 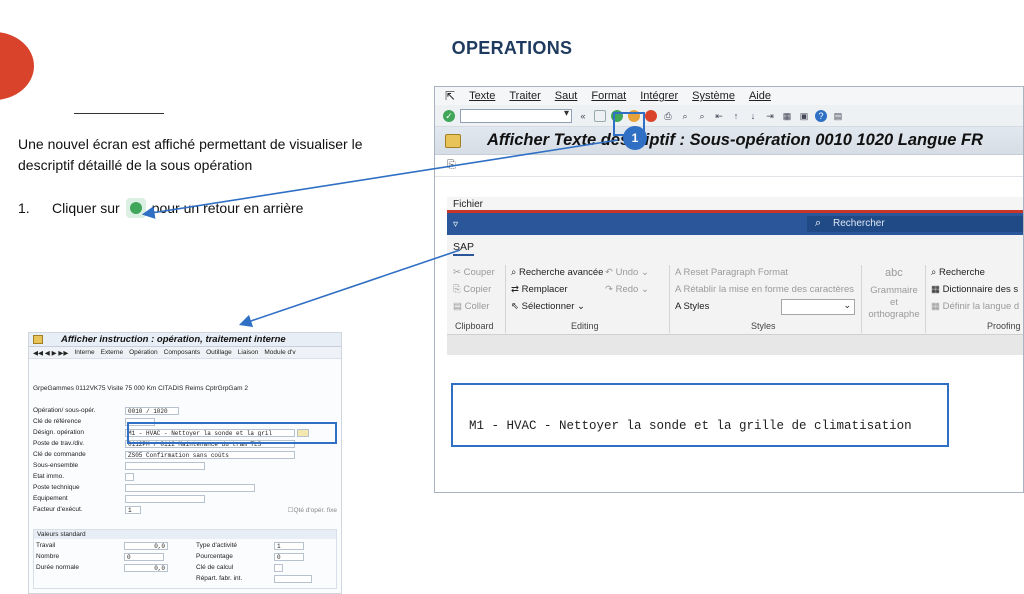 What do you see at coordinates (380, 179) in the screenshot?
I see `arrow-to-instruction` at bounding box center [380, 179].